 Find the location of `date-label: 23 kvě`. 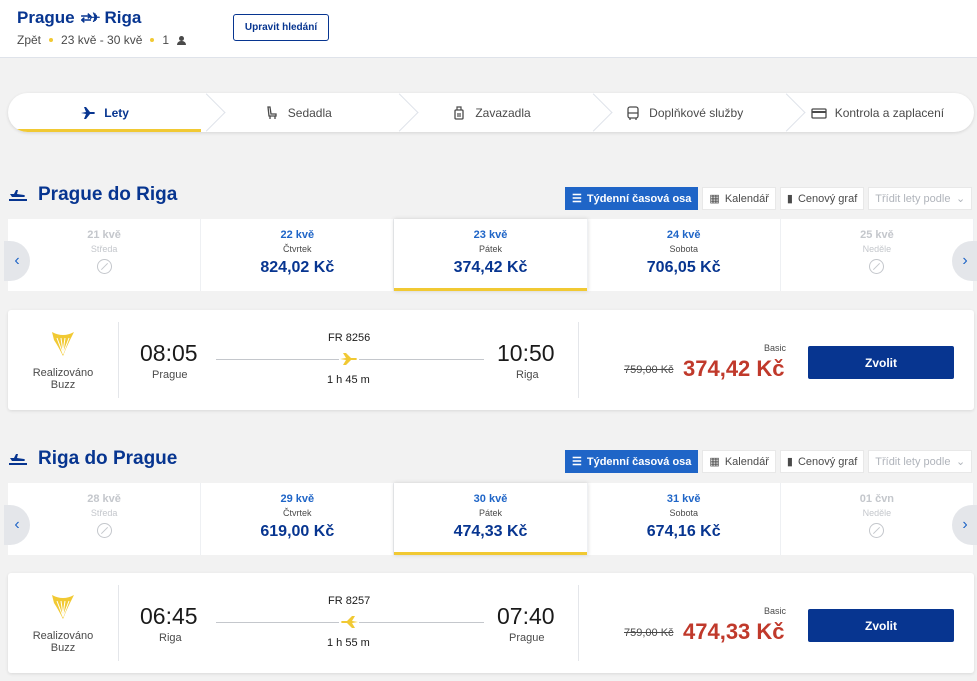

date-label: 23 kvě is located at coordinates (490, 235).